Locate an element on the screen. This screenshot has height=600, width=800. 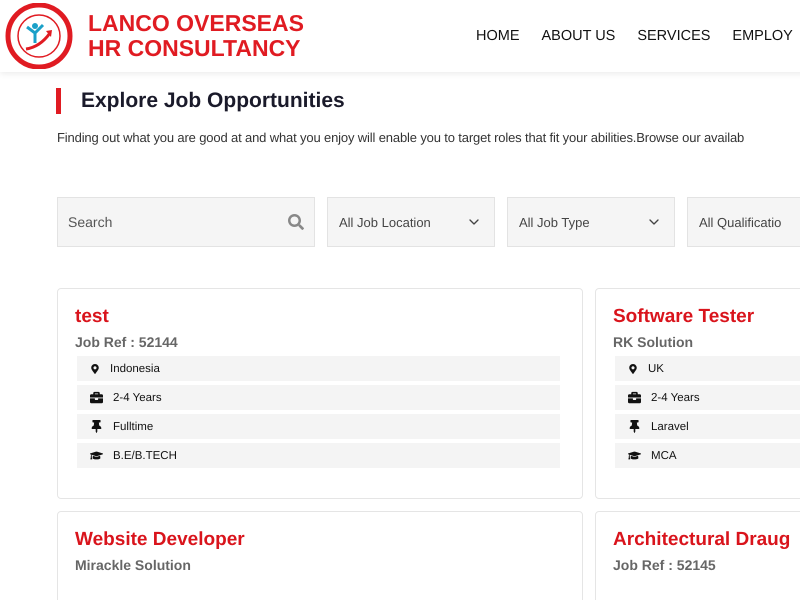
search-input: Search is located at coordinates (178, 222).